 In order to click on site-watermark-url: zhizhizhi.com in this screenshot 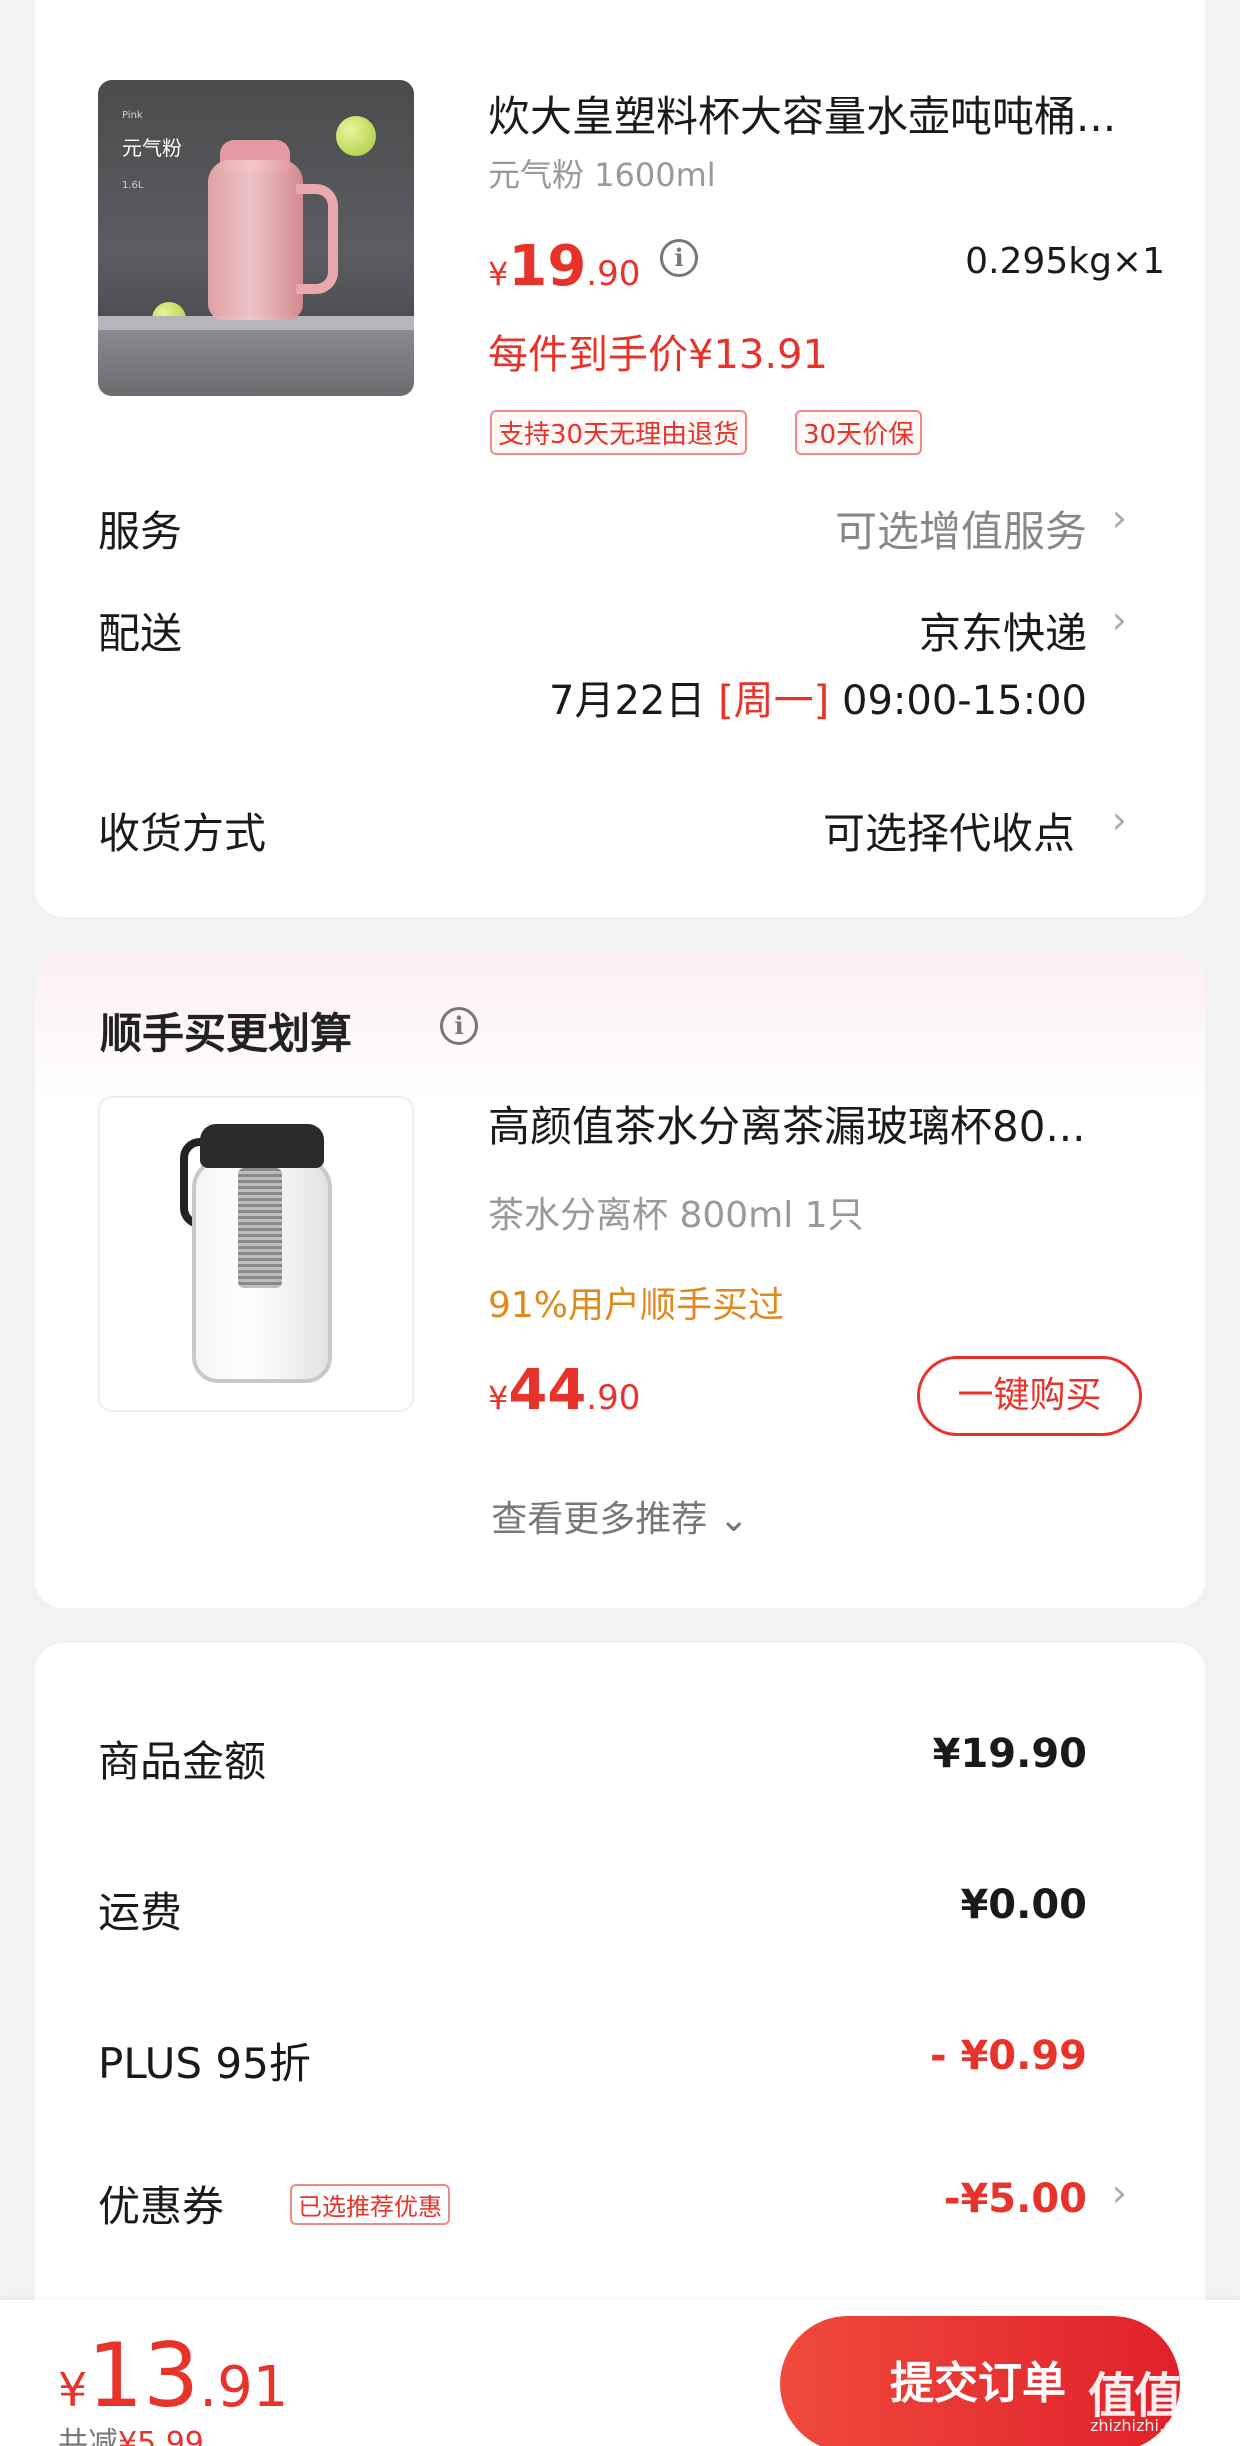, I will do `click(1144, 2425)`.